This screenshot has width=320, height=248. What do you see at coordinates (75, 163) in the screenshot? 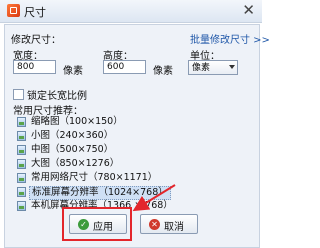
I see `preset-item-label: 大图（850×1276）` at bounding box center [75, 163].